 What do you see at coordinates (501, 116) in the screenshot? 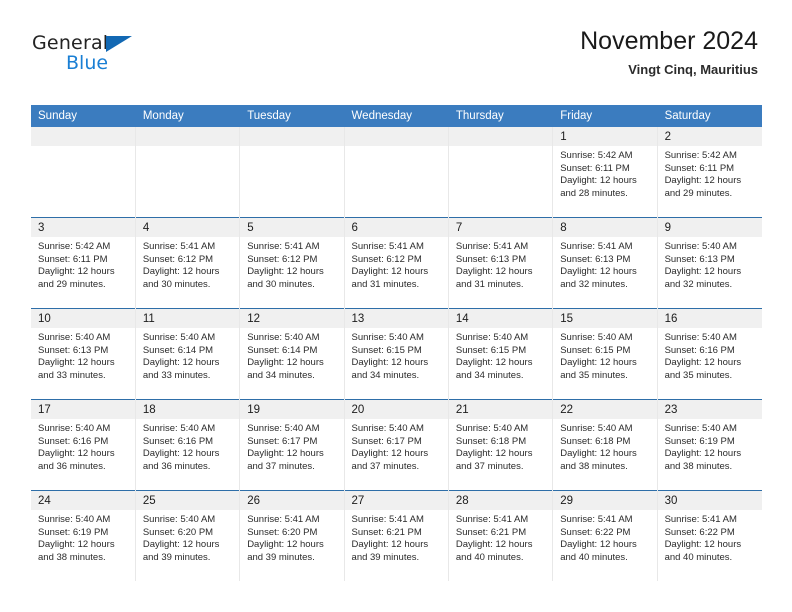
I see `weekday-header-thursday: Thursday` at bounding box center [501, 116].